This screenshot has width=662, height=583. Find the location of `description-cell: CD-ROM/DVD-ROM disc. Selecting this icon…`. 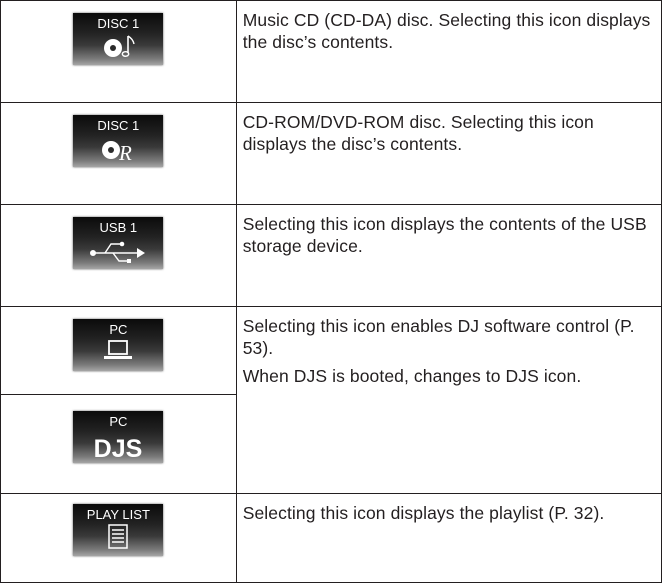

description-cell: CD-ROM/DVD-ROM disc. Selecting this icon… is located at coordinates (448, 153).